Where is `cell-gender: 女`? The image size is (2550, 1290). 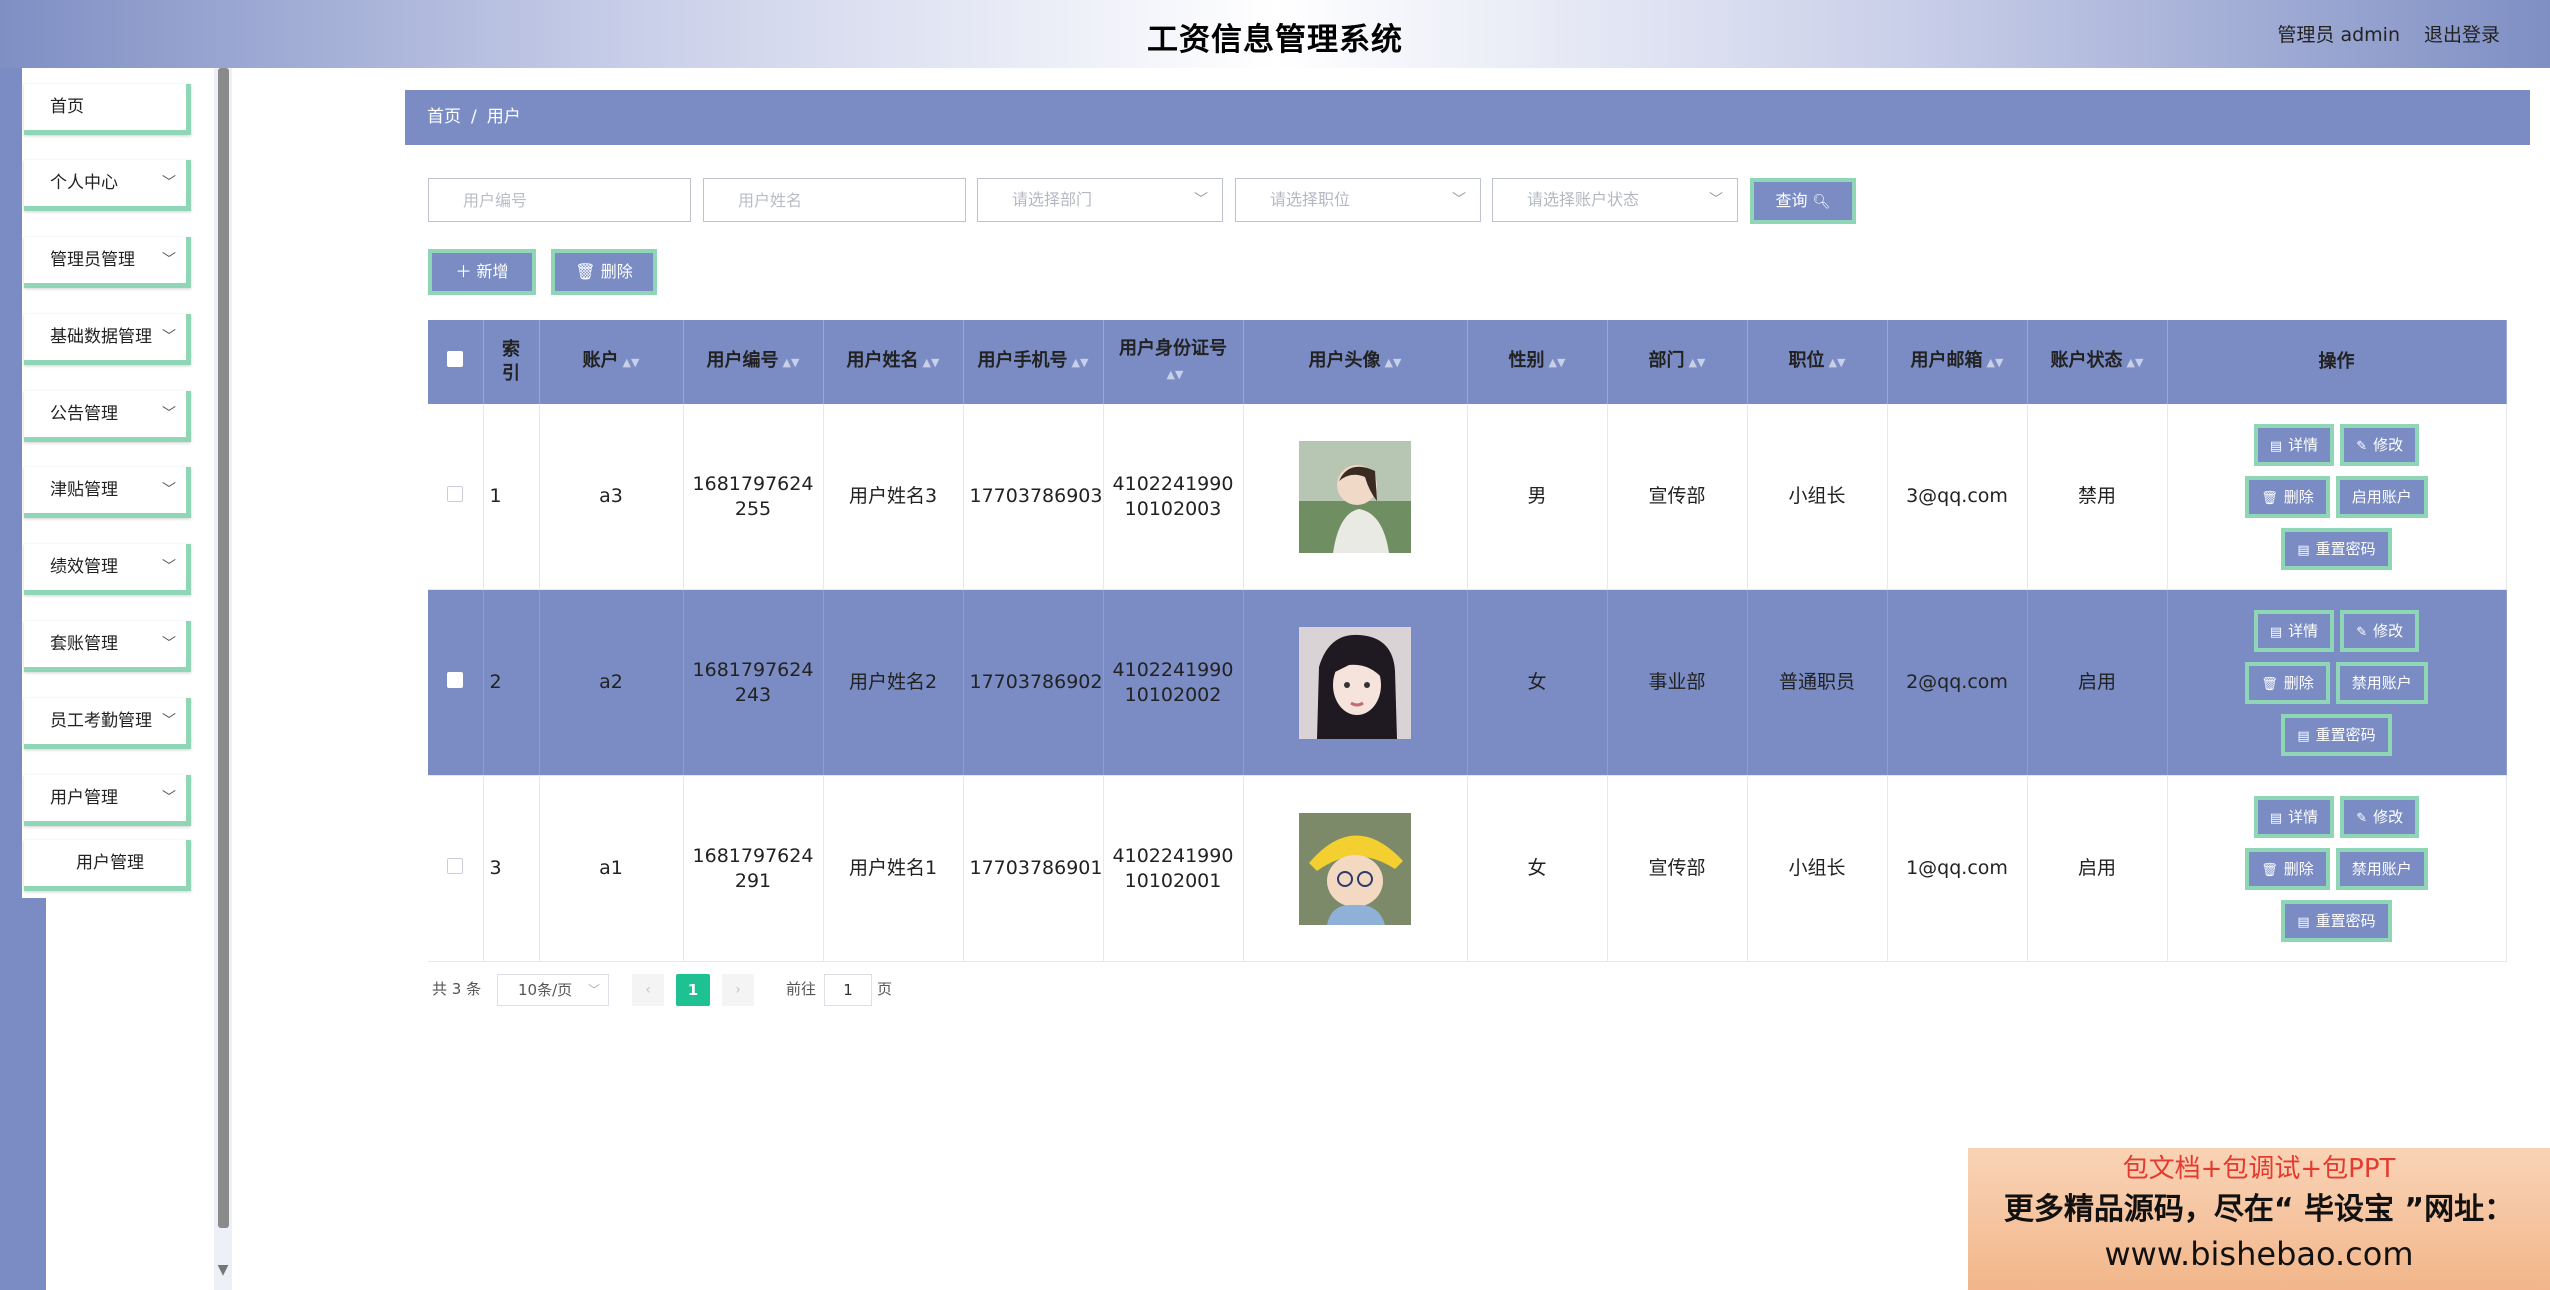 cell-gender: 女 is located at coordinates (1537, 868).